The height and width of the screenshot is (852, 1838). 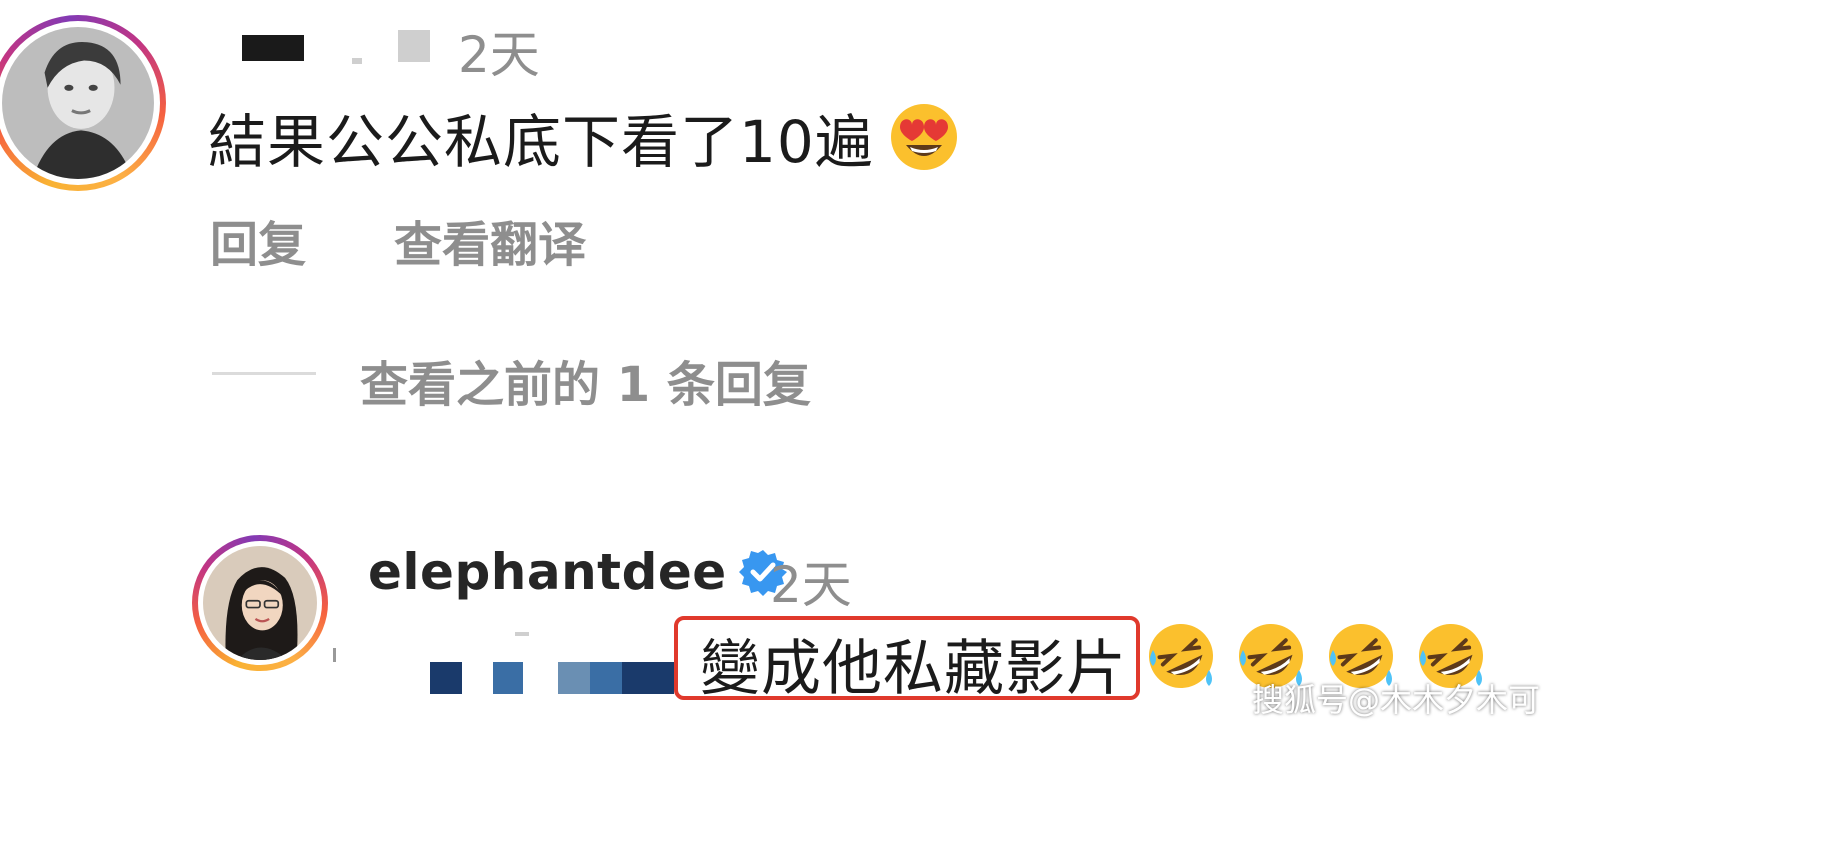 I want to click on avatar-edge-mark, so click(x=334, y=655).